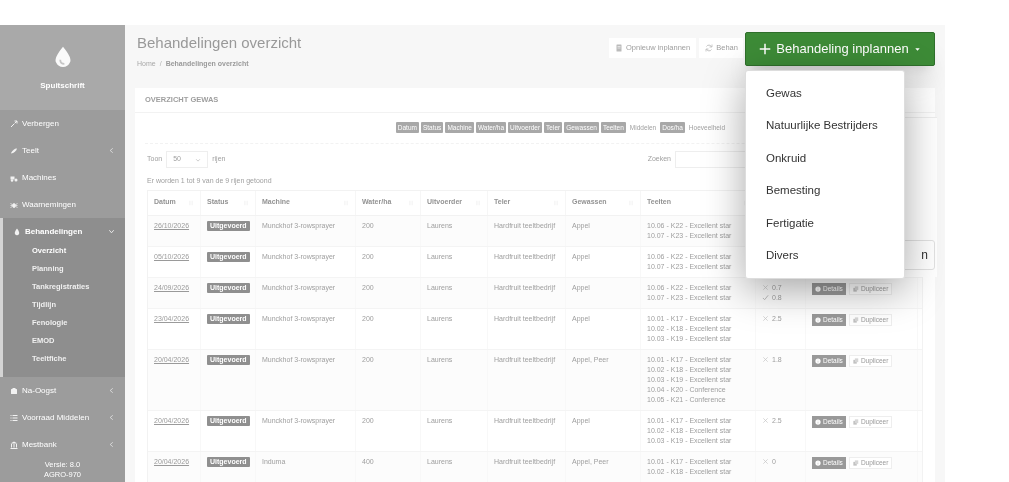  What do you see at coordinates (14, 390) in the screenshot?
I see `box-icon` at bounding box center [14, 390].